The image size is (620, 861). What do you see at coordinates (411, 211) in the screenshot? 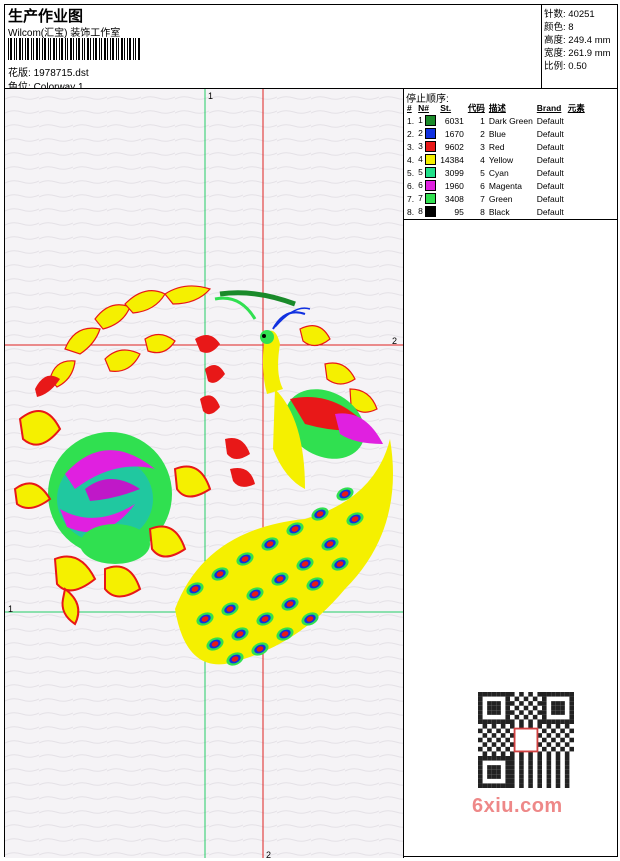
I see `row-index: 8.` at bounding box center [411, 211].